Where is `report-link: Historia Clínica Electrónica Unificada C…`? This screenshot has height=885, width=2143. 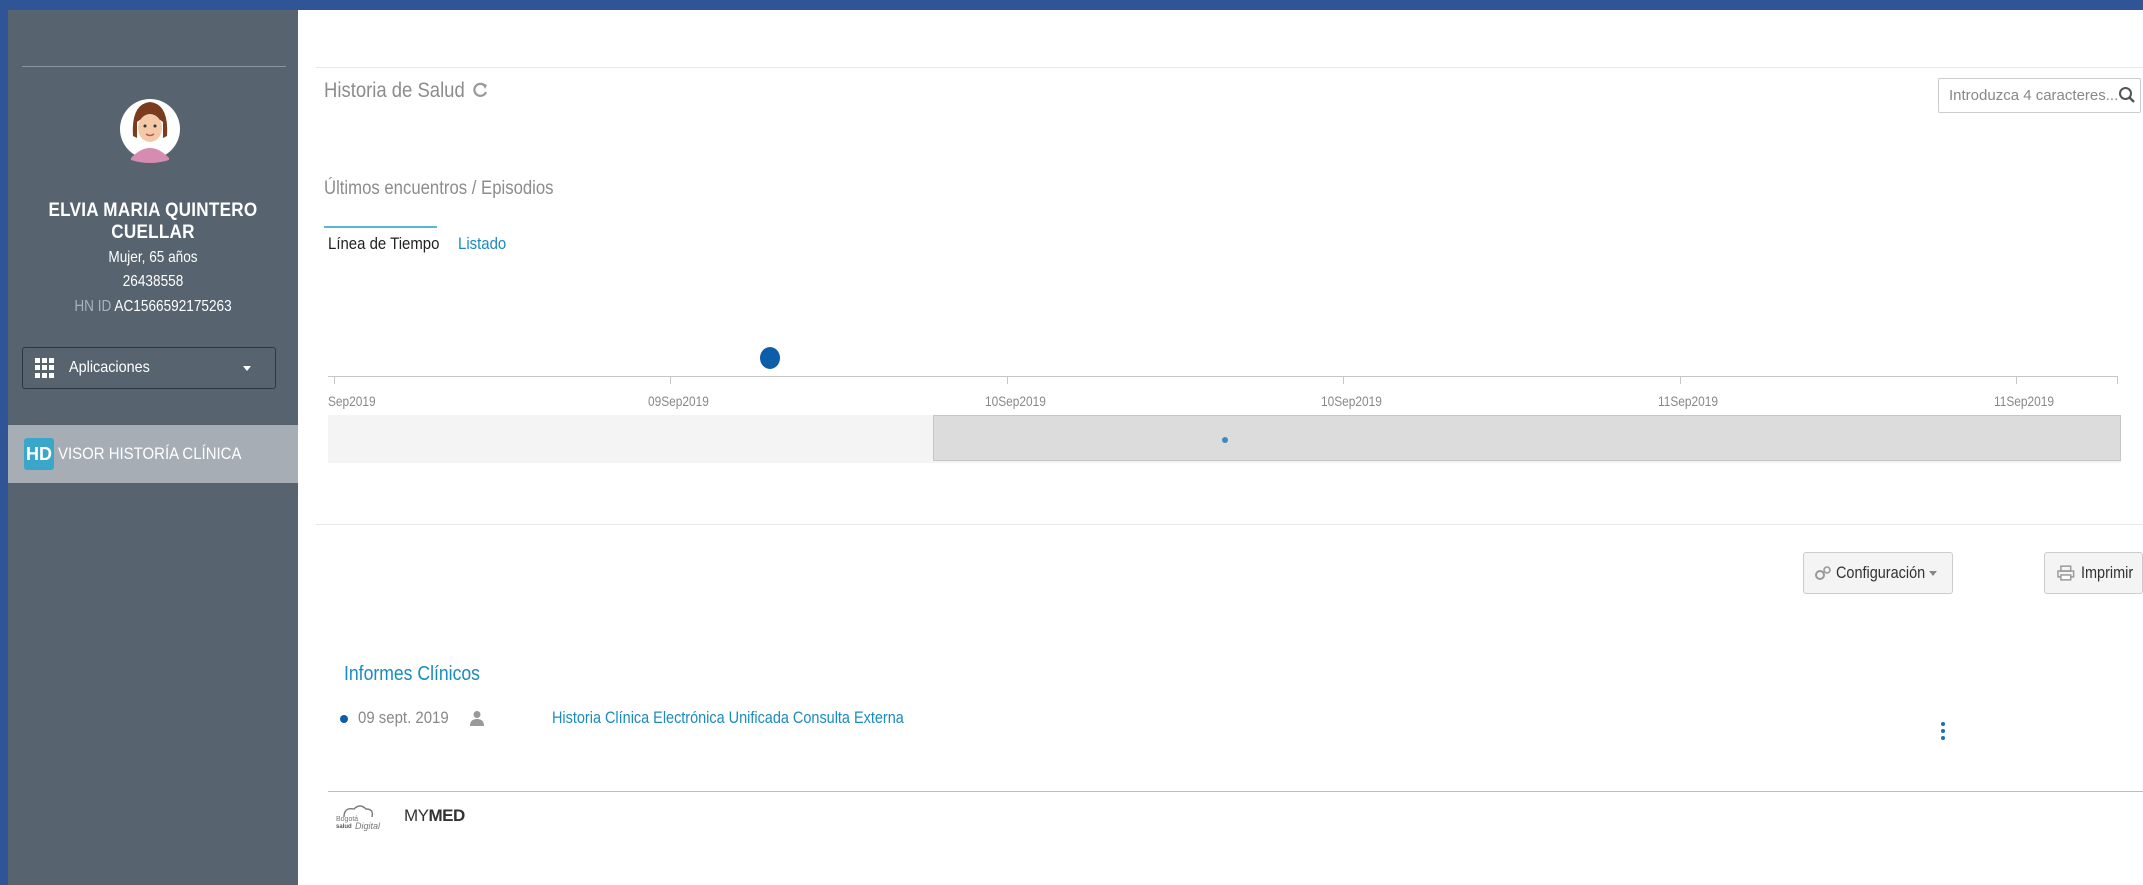 report-link: Historia Clínica Electrónica Unificada C… is located at coordinates (728, 718).